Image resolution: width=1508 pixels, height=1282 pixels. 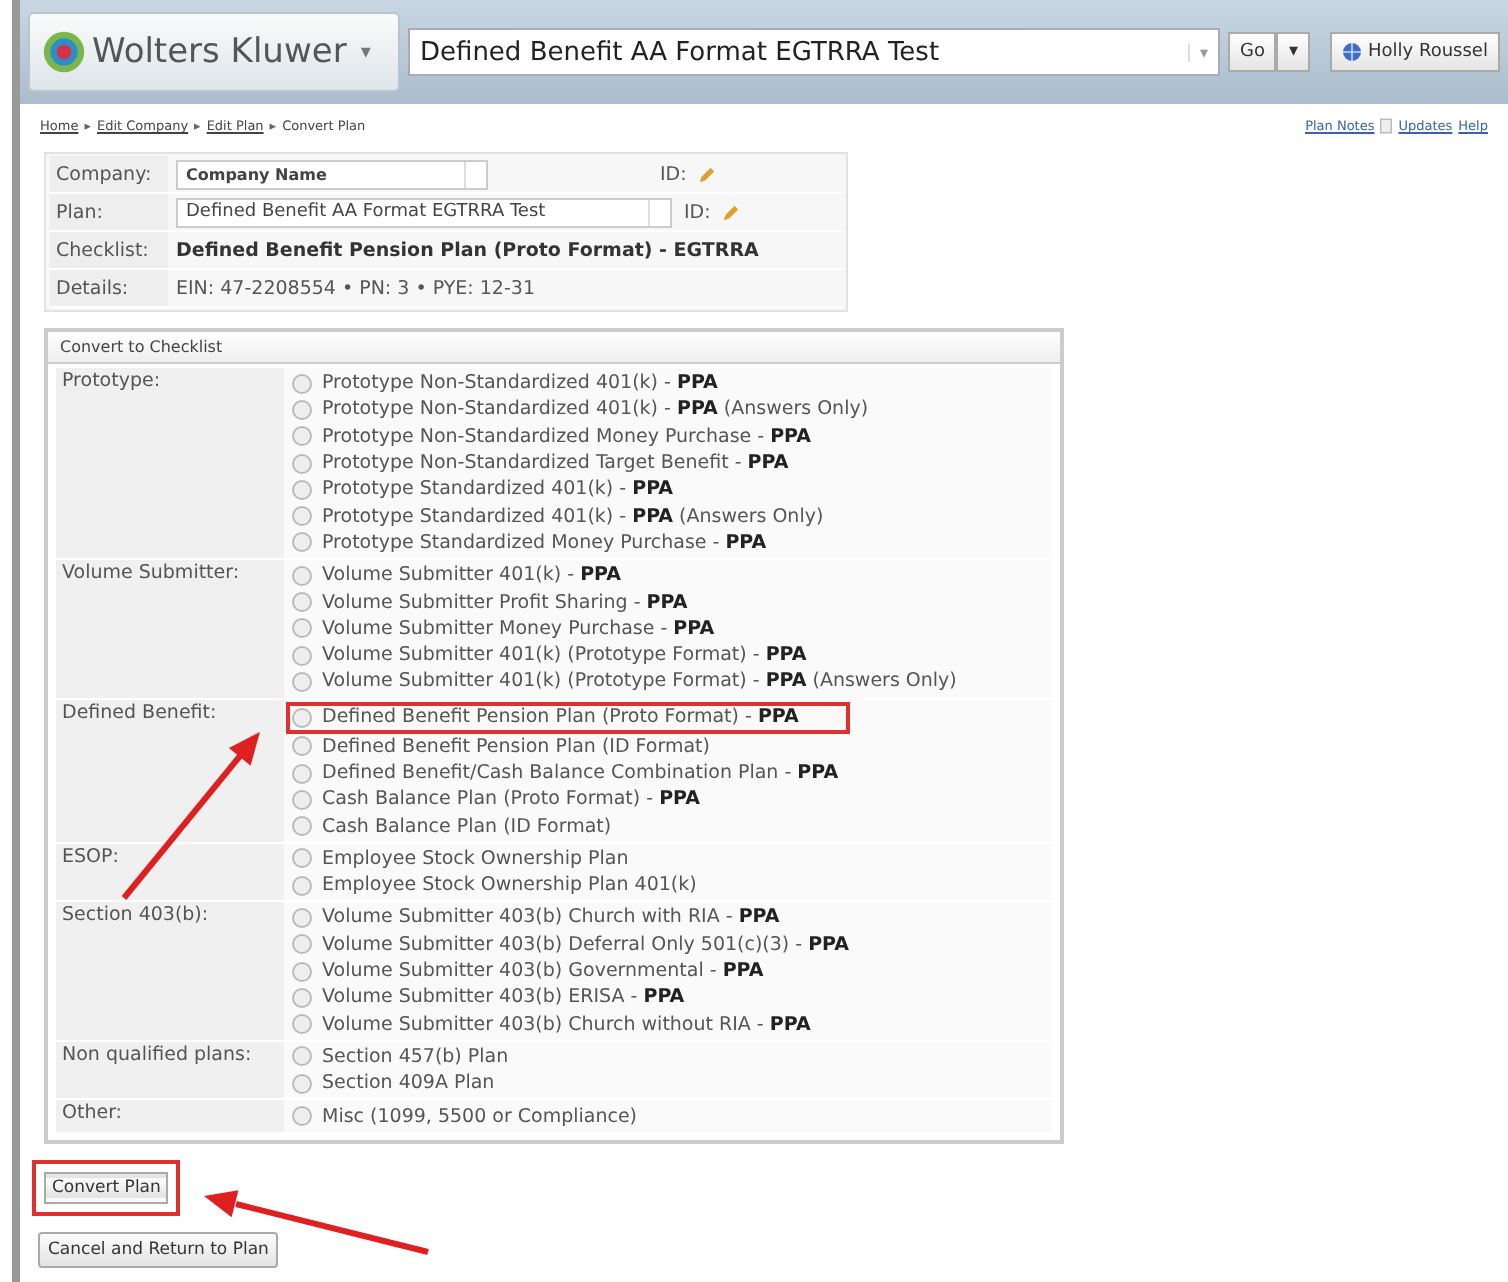 What do you see at coordinates (544, 463) in the screenshot?
I see `radio-option: Prototype Non-Standardized Target Benefit - PPA` at bounding box center [544, 463].